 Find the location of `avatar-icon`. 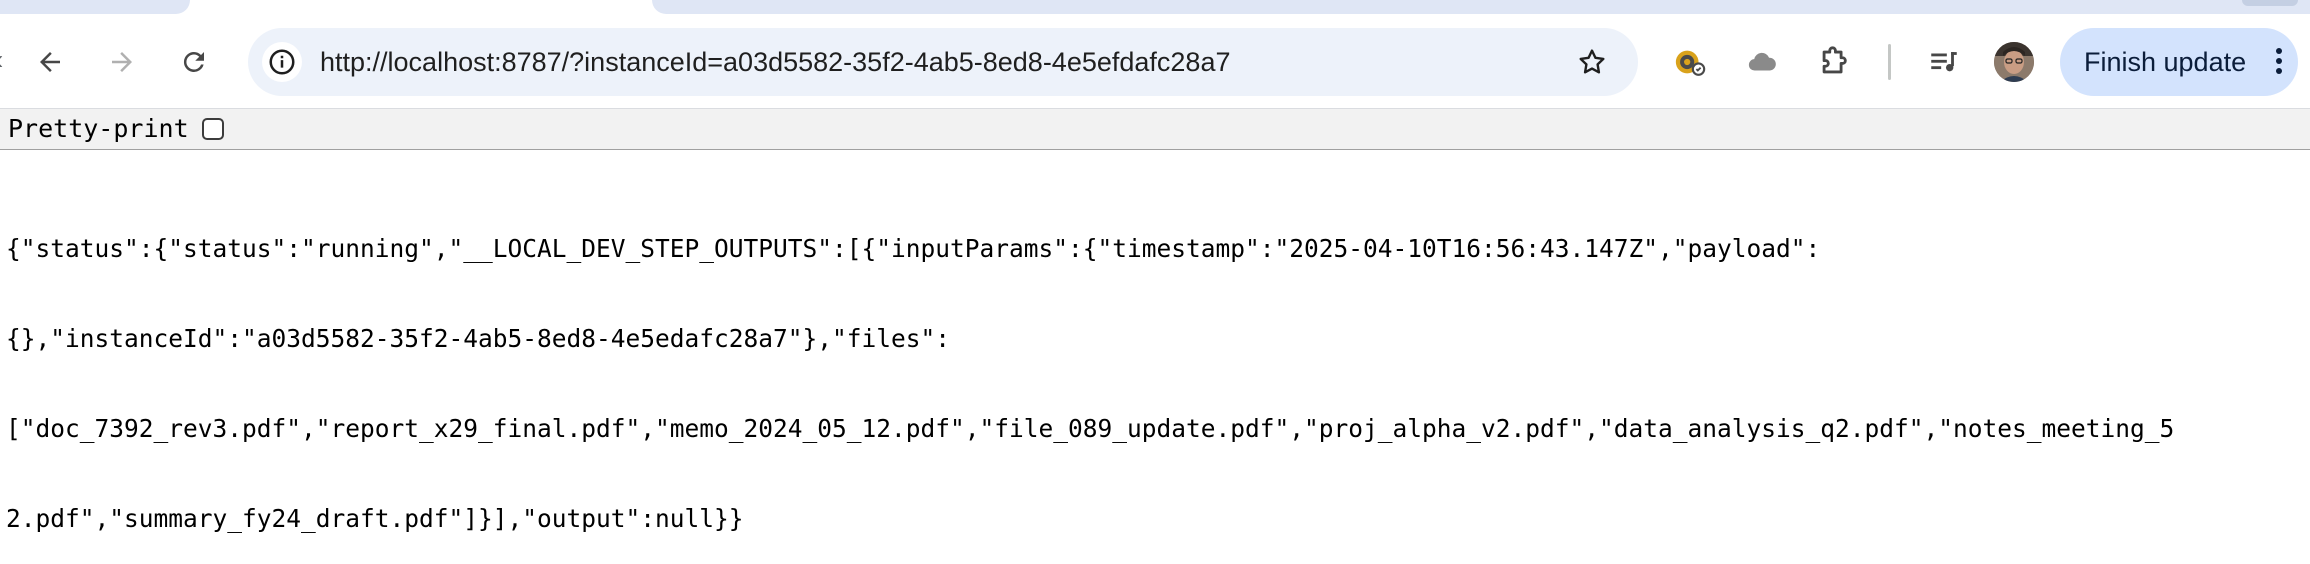

avatar-icon is located at coordinates (2014, 62).